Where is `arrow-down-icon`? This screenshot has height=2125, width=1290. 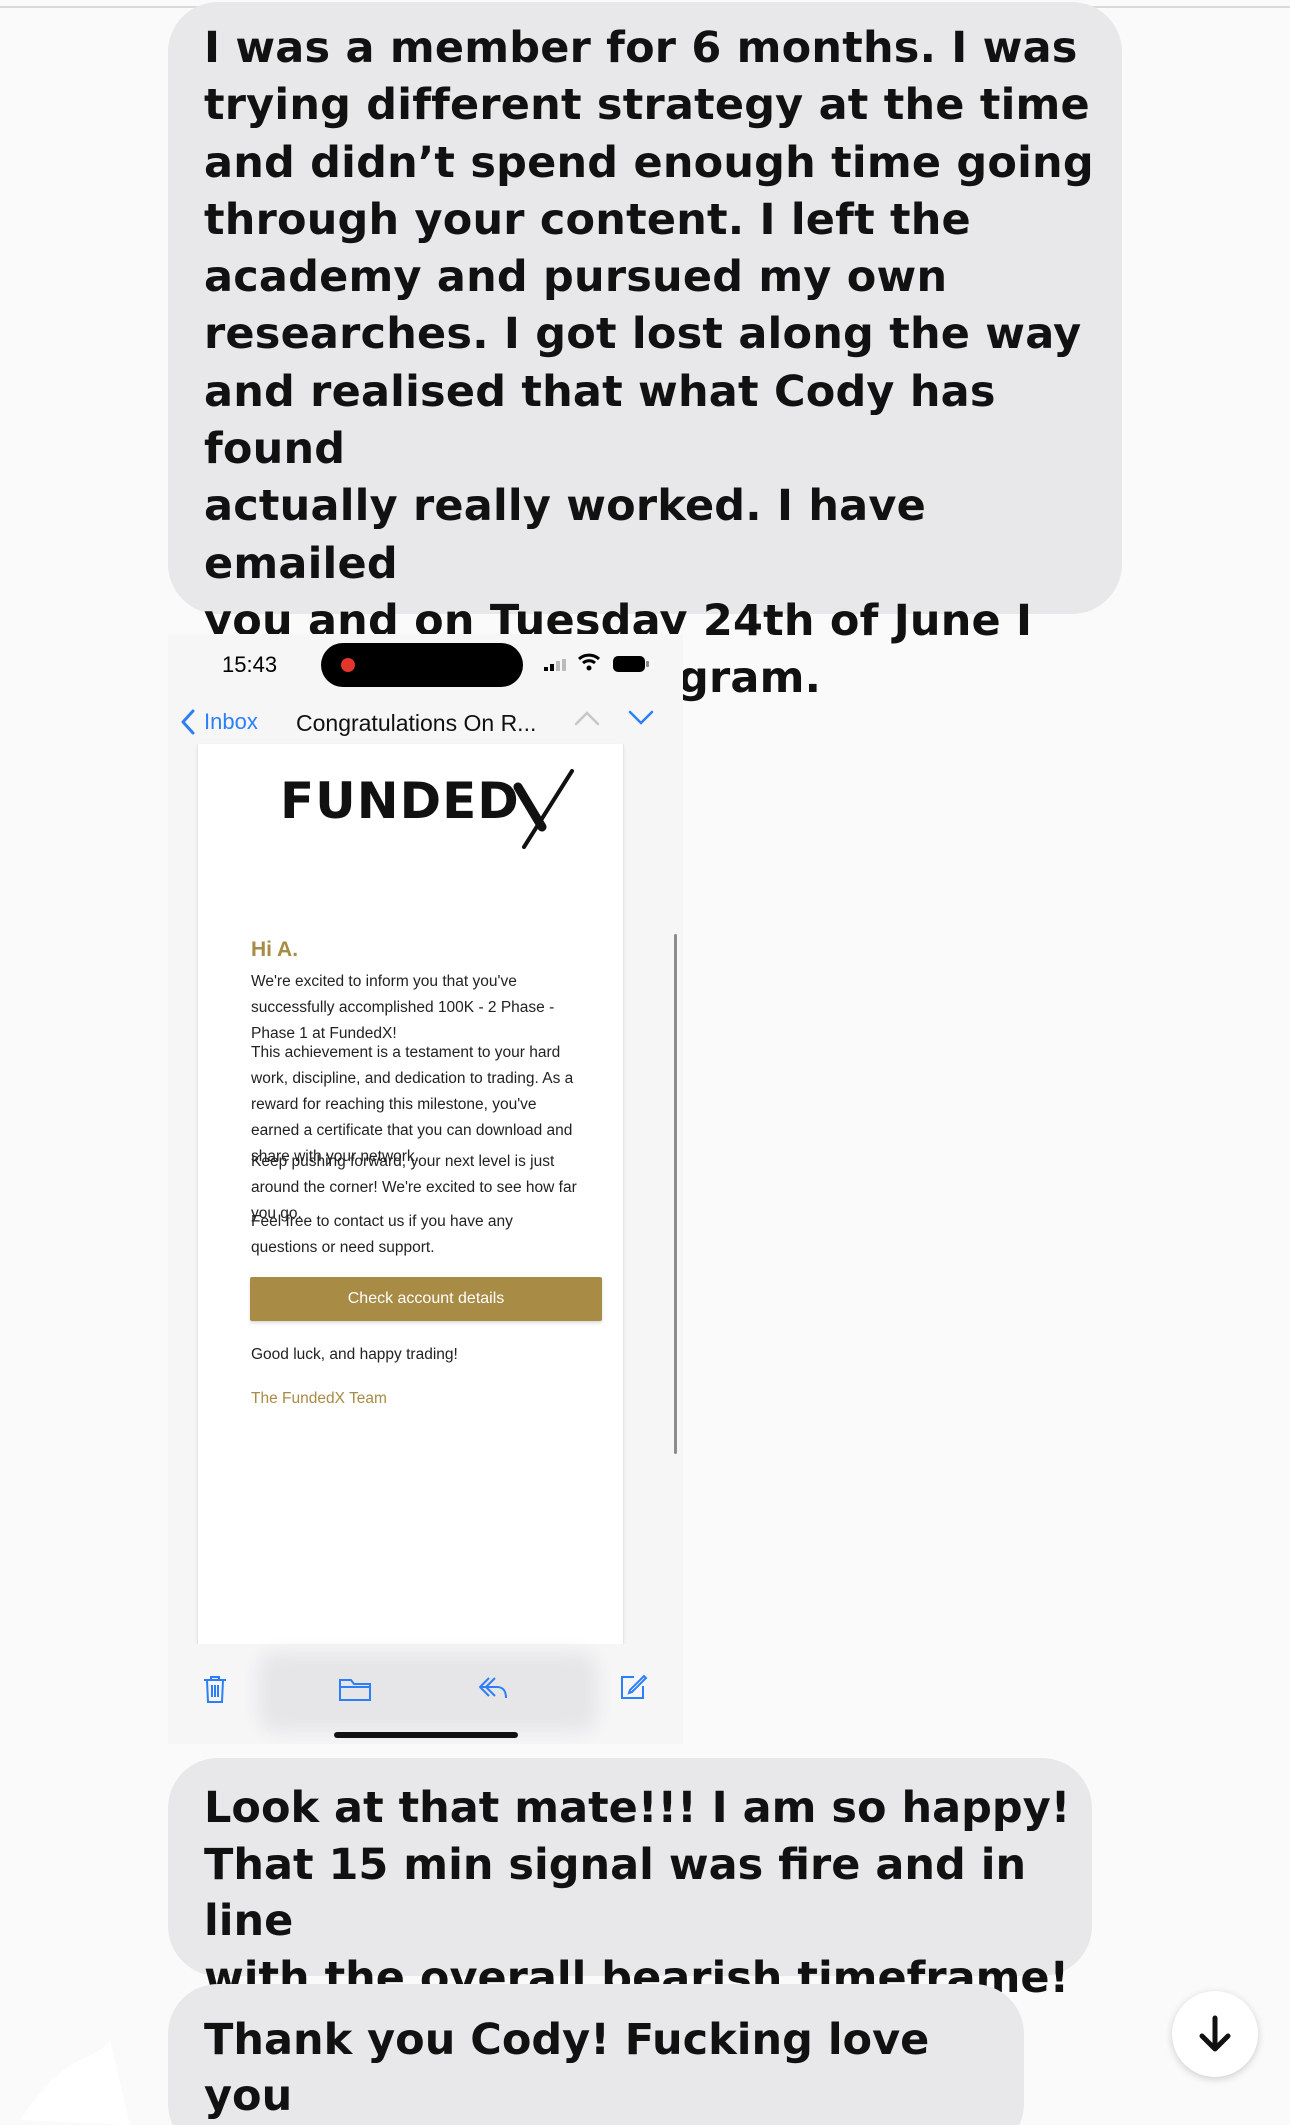
arrow-down-icon is located at coordinates (1215, 2033).